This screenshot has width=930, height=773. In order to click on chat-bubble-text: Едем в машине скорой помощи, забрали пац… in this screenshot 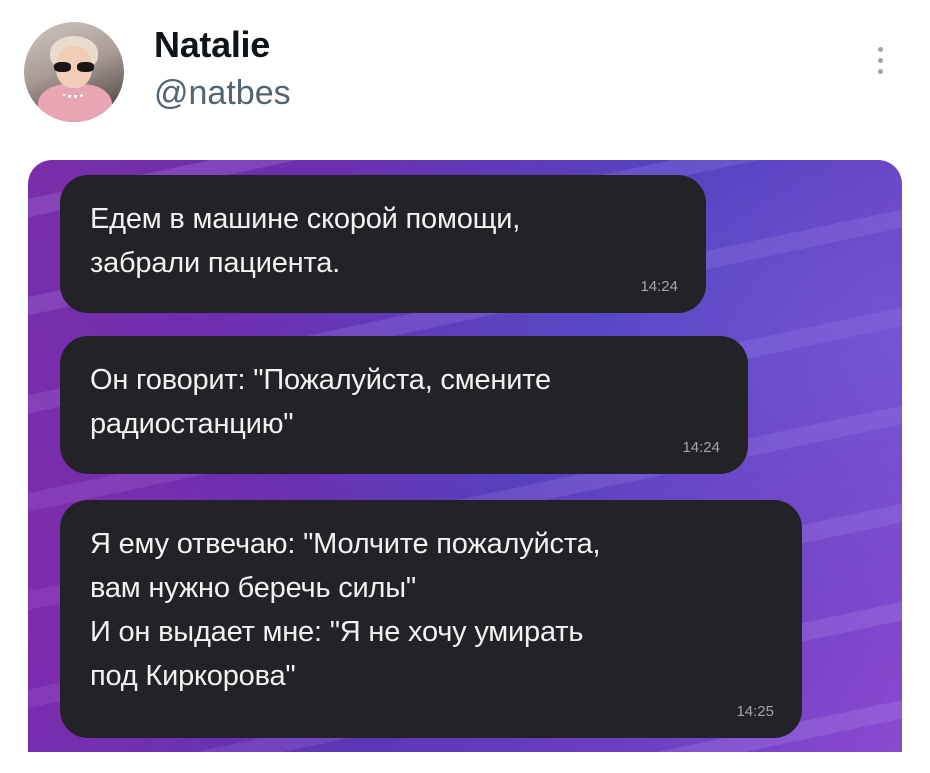, I will do `click(305, 241)`.